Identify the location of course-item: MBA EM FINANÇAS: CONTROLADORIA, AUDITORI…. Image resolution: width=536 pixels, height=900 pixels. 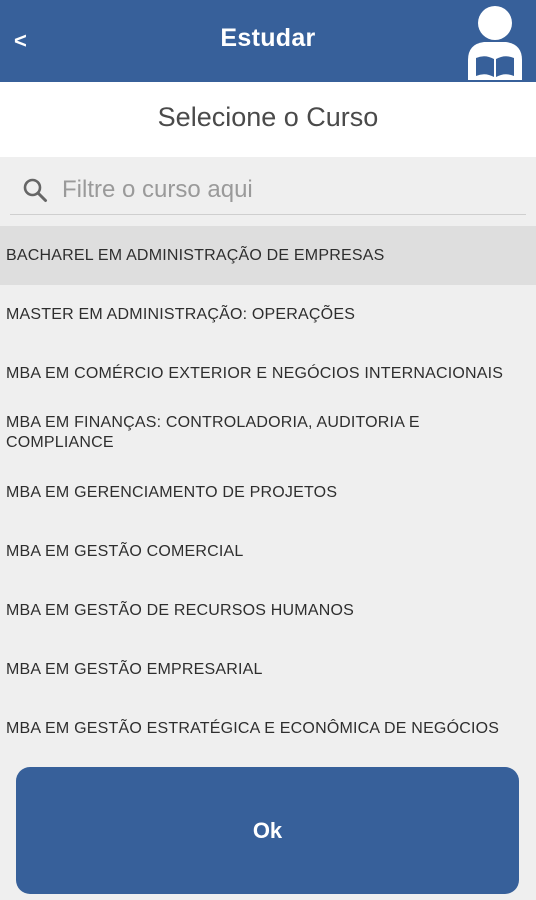
(268, 433).